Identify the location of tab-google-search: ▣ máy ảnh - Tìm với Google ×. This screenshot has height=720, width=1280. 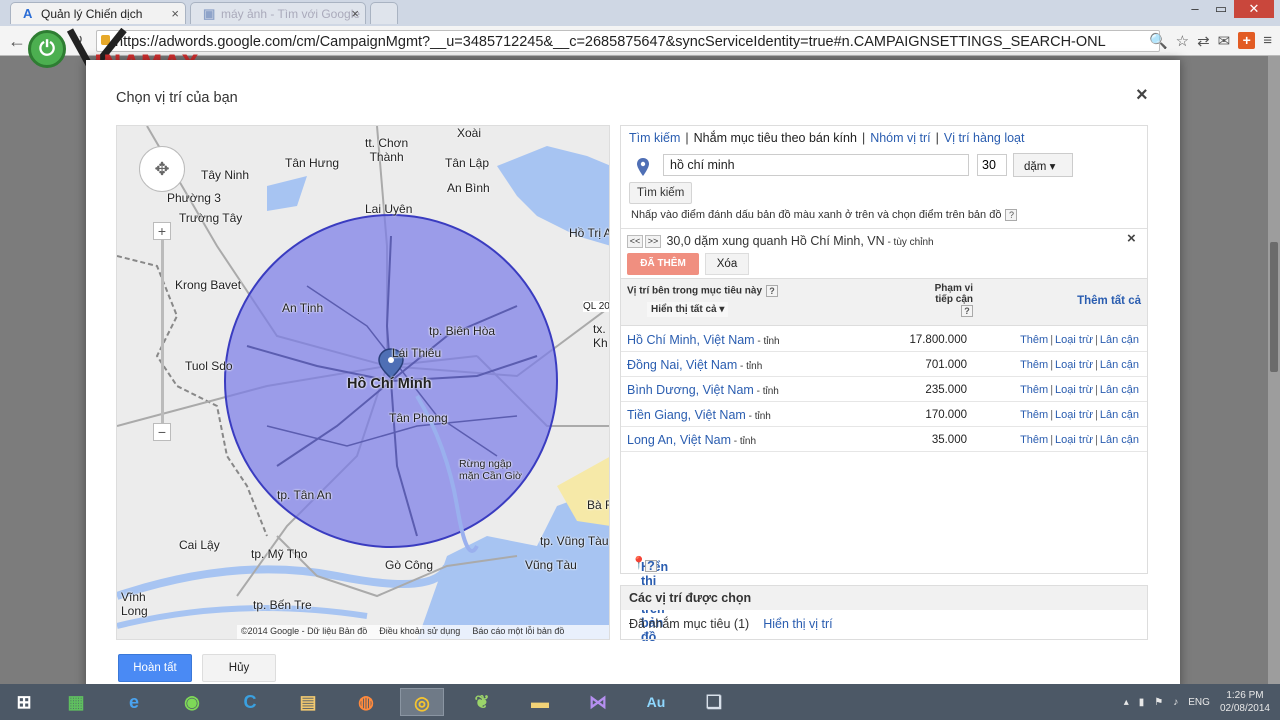
(278, 13).